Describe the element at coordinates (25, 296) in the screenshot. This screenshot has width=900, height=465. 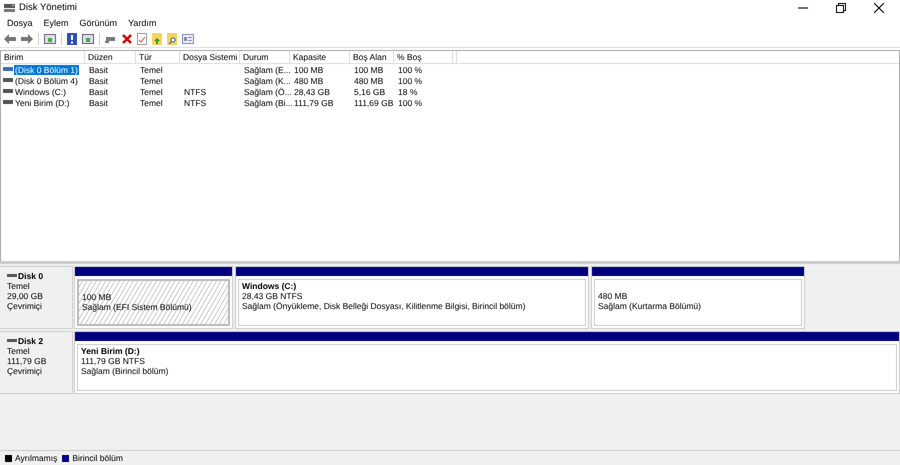
I see `disk-size: 29,00 GB` at that location.